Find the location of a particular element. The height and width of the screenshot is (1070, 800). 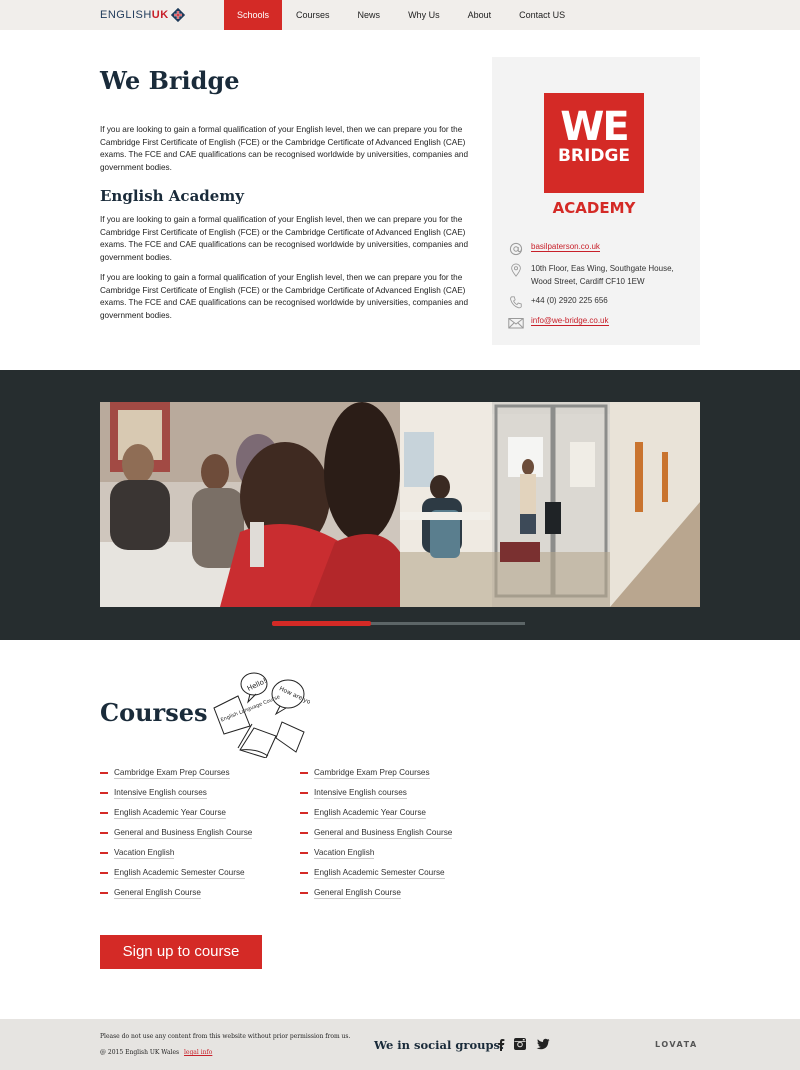

english-uk-logo: ENGLISHUK is located at coordinates (142, 15).